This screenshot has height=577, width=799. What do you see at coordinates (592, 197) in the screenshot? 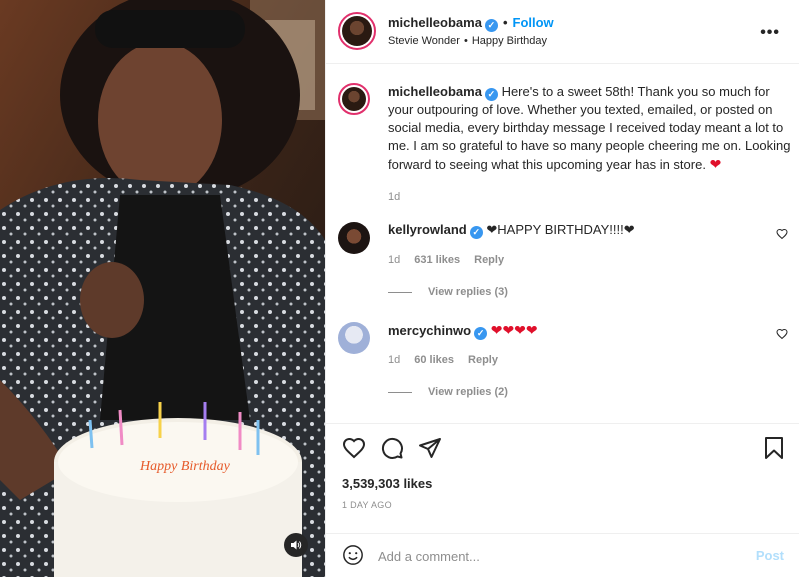
I see `caption-timestamp: 1d` at bounding box center [592, 197].